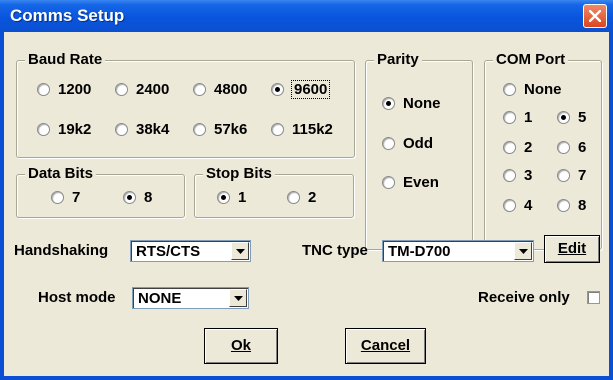 The height and width of the screenshot is (380, 613). I want to click on radio-label: 5, so click(582, 117).